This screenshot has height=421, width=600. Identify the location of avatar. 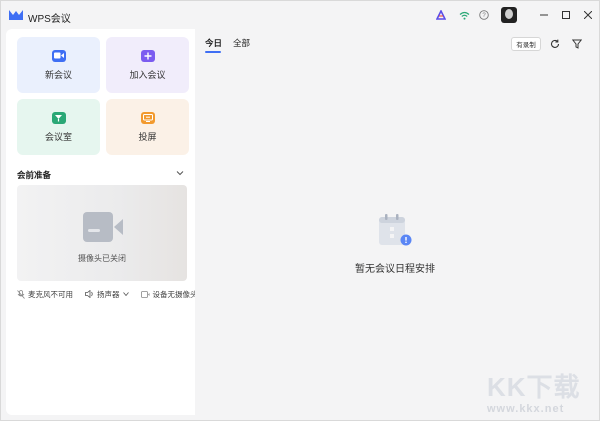
(509, 15).